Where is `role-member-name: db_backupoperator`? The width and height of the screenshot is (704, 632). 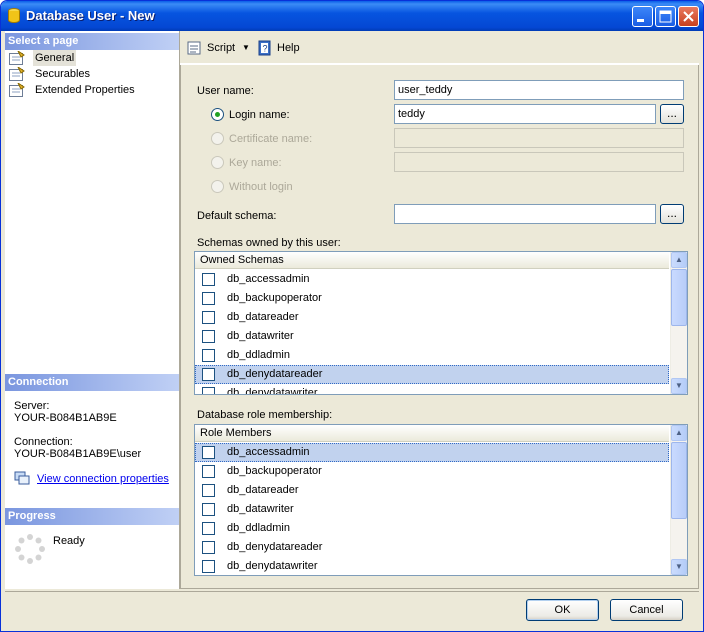
role-member-name: db_backupoperator is located at coordinates (274, 471).